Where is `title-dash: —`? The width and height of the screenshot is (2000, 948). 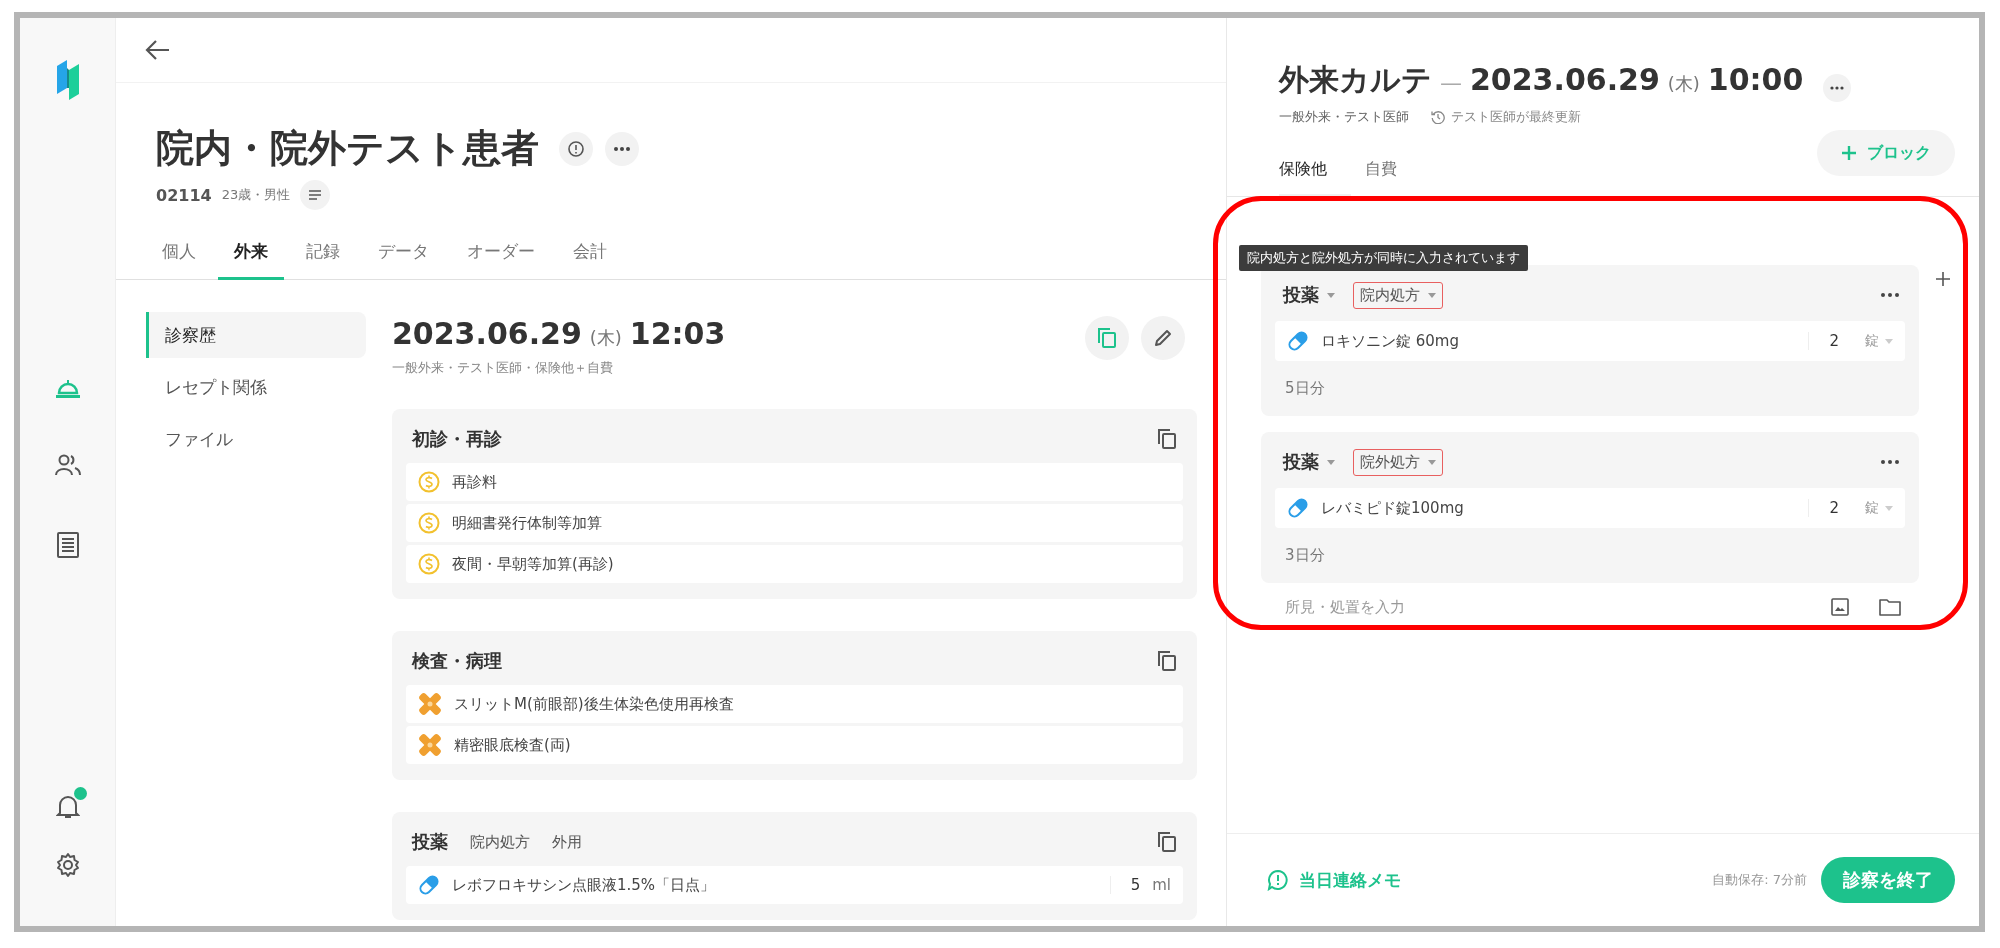
title-dash: — is located at coordinates (1451, 82).